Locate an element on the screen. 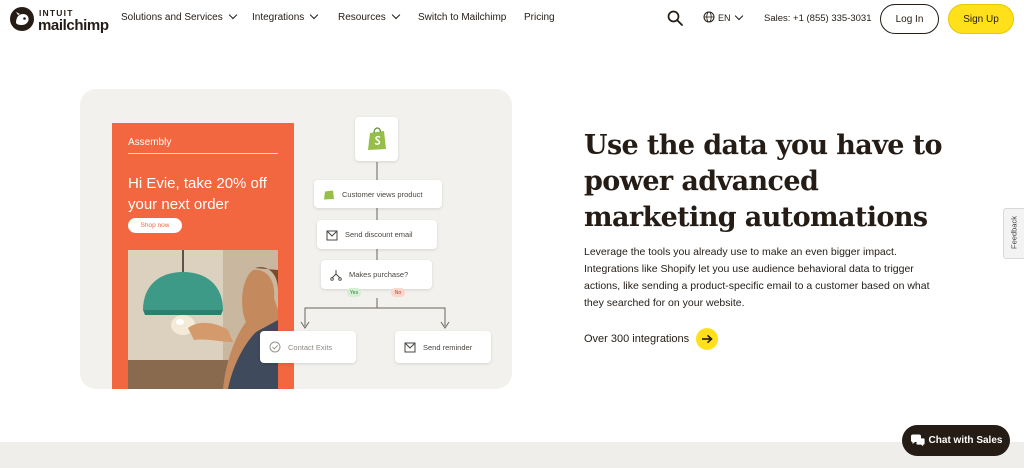 This screenshot has height=468, width=1024. flow-step-customer-views: Customer views product is located at coordinates (378, 194).